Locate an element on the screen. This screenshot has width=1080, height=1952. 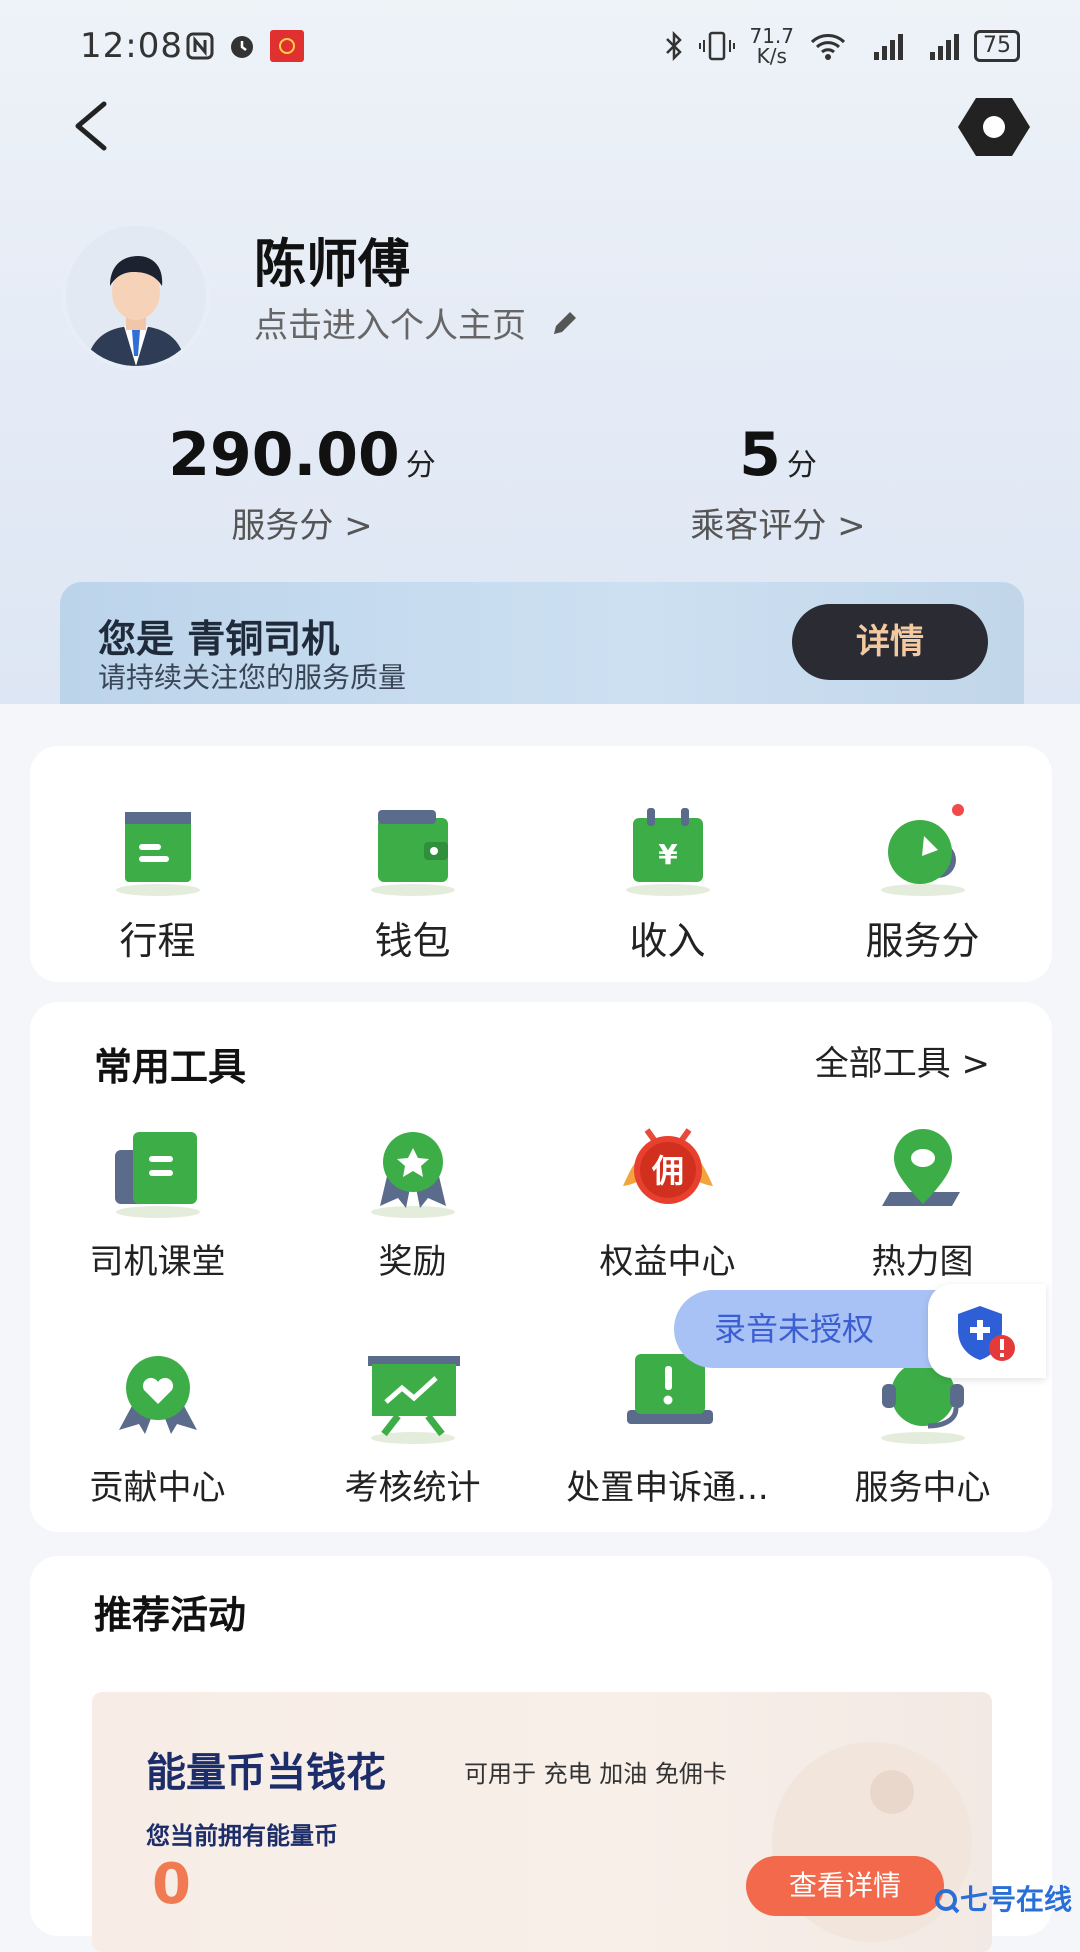
tool-label: 贡献中心 is located at coordinates (157, 1488).